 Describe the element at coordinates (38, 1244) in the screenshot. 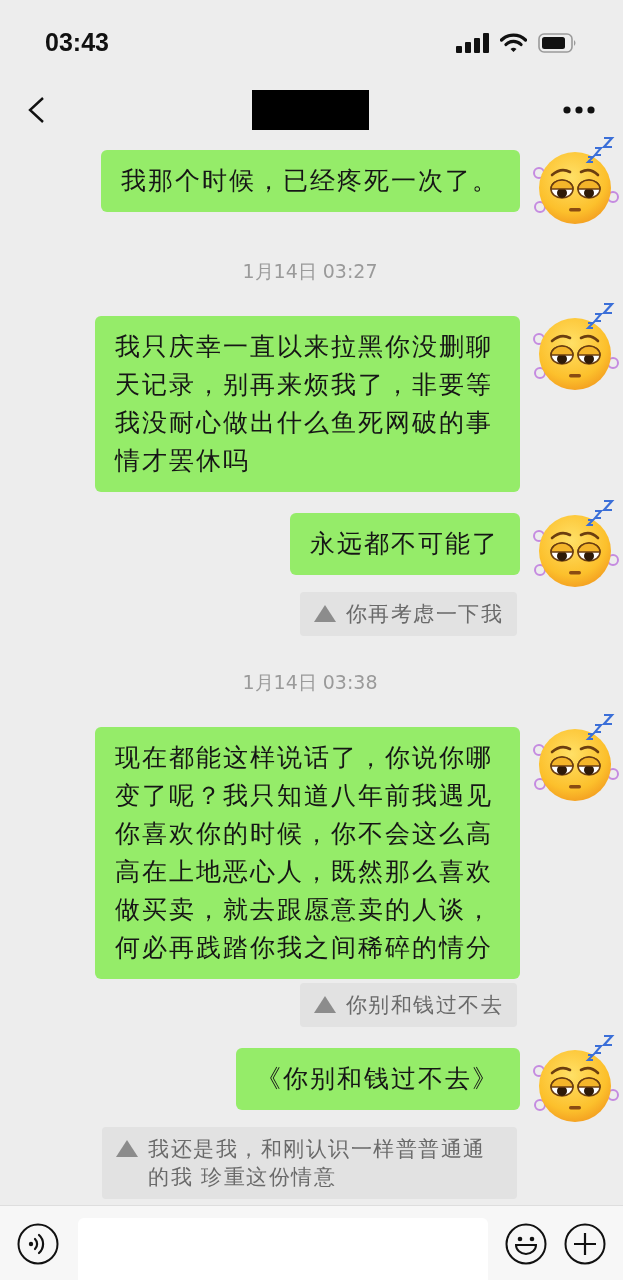

I see `voice-icon` at that location.